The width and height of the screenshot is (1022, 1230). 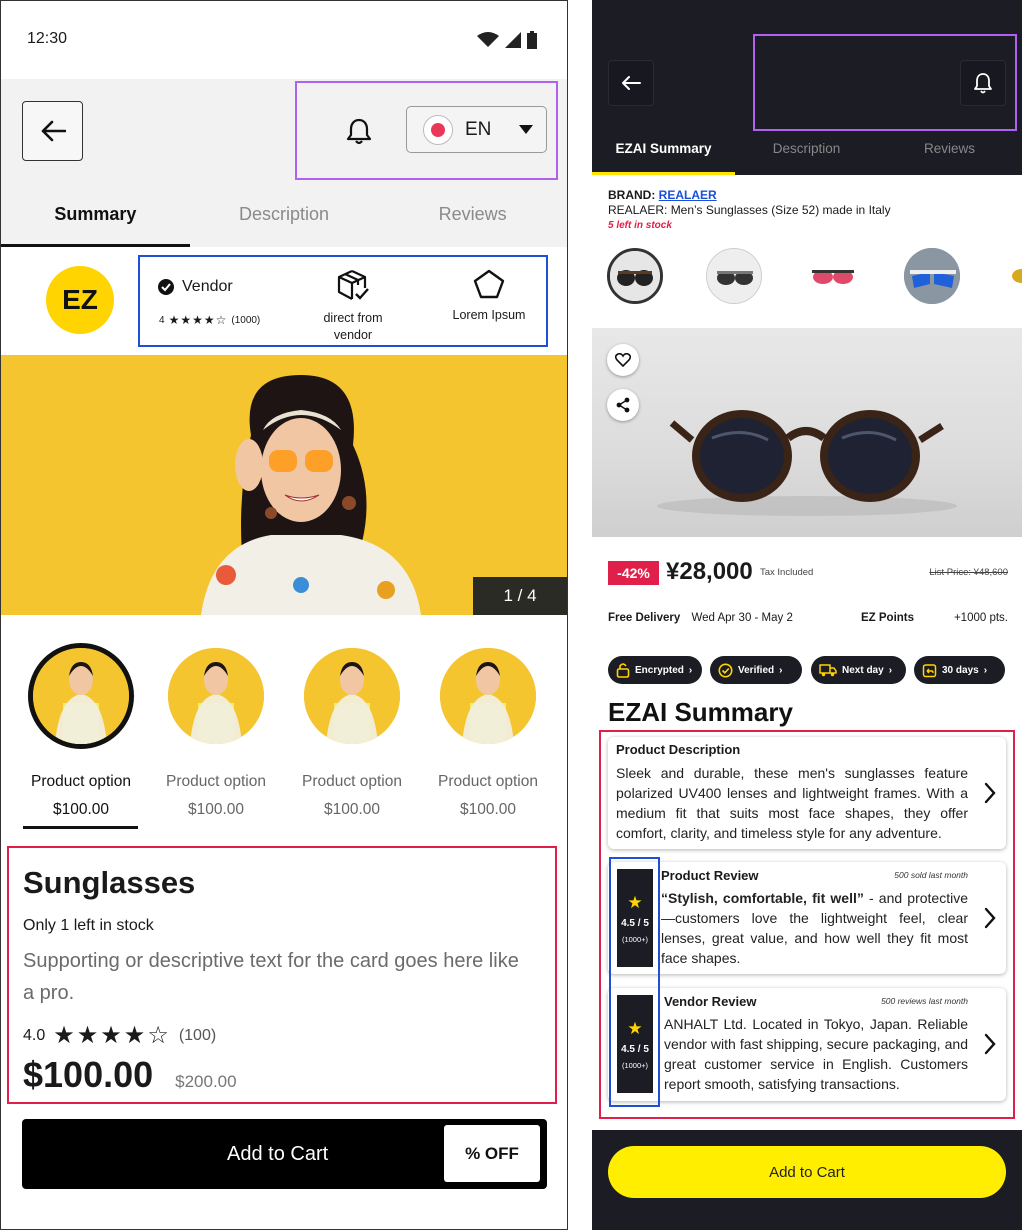 I want to click on battery-icon, so click(x=532, y=40).